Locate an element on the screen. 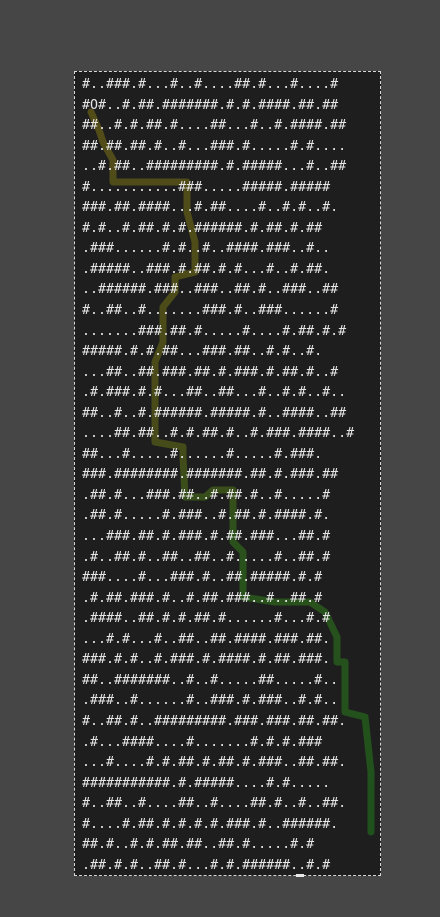 The width and height of the screenshot is (440, 917). maze-row: ###.##.####...#.##....#..#.#..#. is located at coordinates (210, 208).